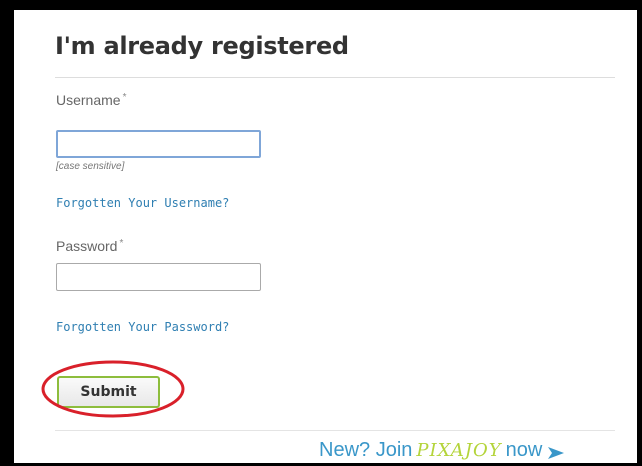  Describe the element at coordinates (121, 243) in the screenshot. I see `password-required-mark: *` at that location.